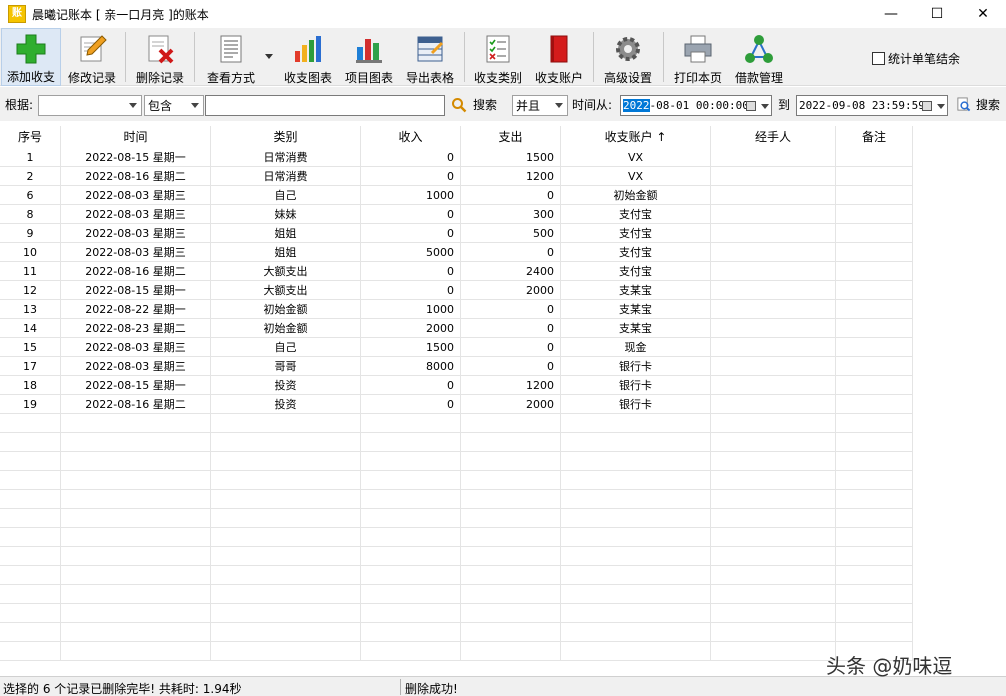 The image size is (1006, 696). I want to click on table-row: 12 2022-08-15 星期一 大额支出 0 2000 支某宝, so click(503, 290).